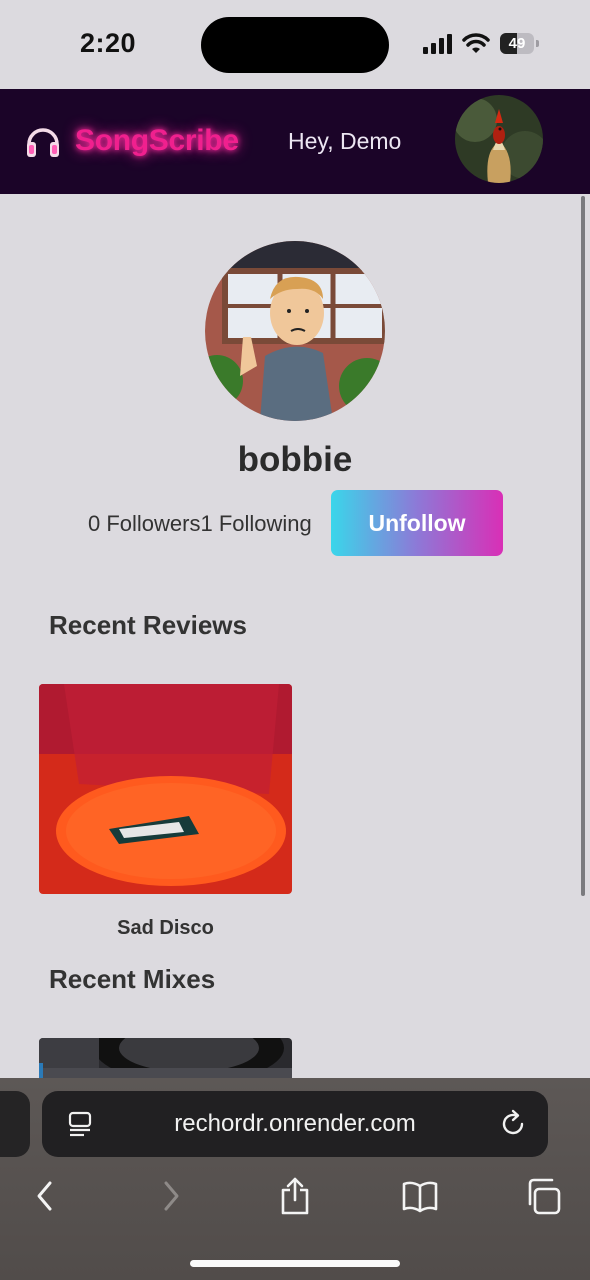  What do you see at coordinates (295, 45) in the screenshot?
I see `dynamic-island` at bounding box center [295, 45].